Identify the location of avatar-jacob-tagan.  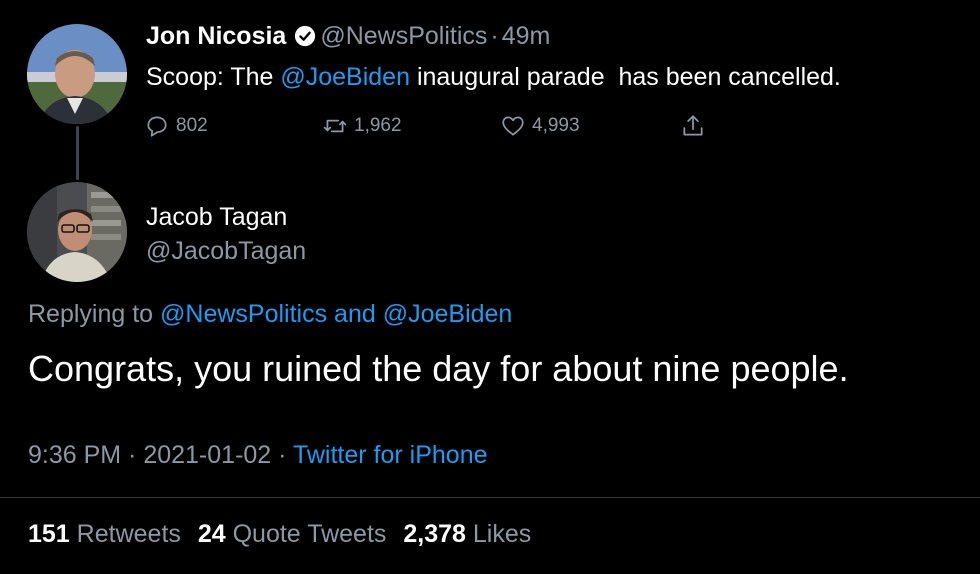
(77, 232).